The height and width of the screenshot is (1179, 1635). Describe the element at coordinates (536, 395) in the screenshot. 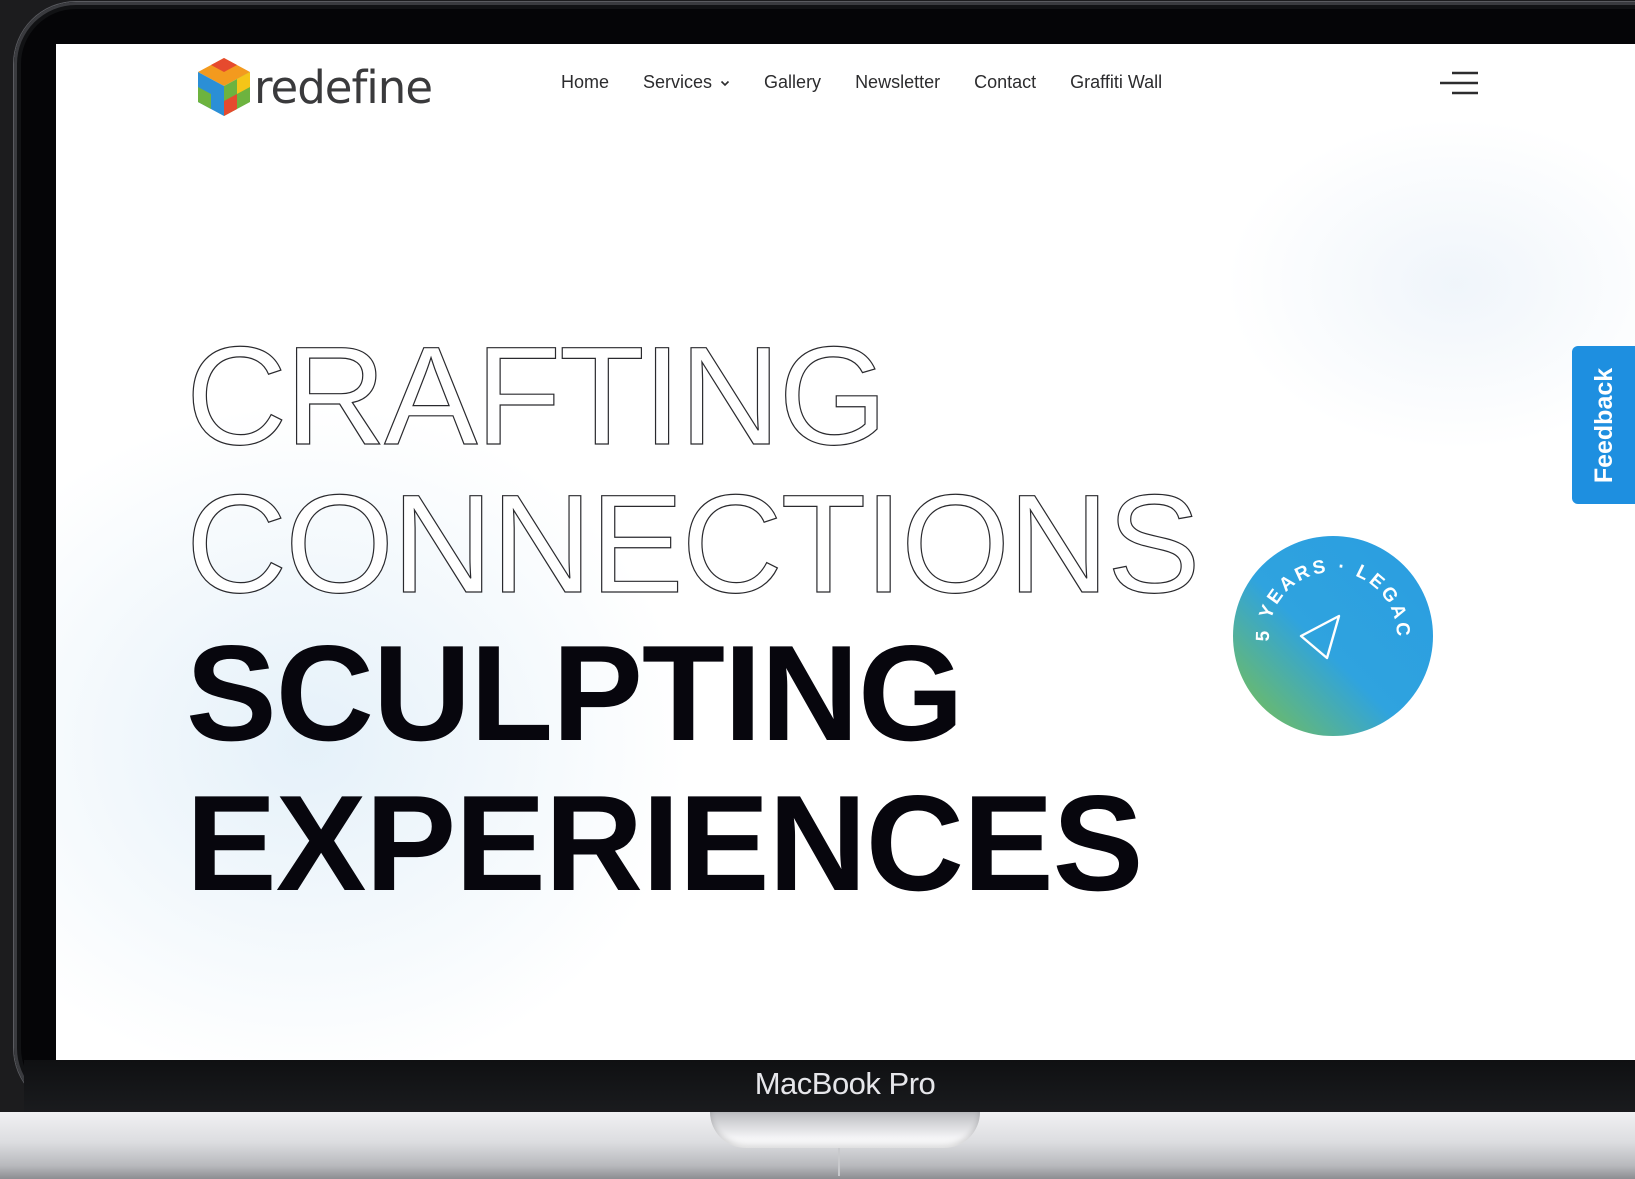

I see `headline-outline-line-1: CRAFTING` at that location.